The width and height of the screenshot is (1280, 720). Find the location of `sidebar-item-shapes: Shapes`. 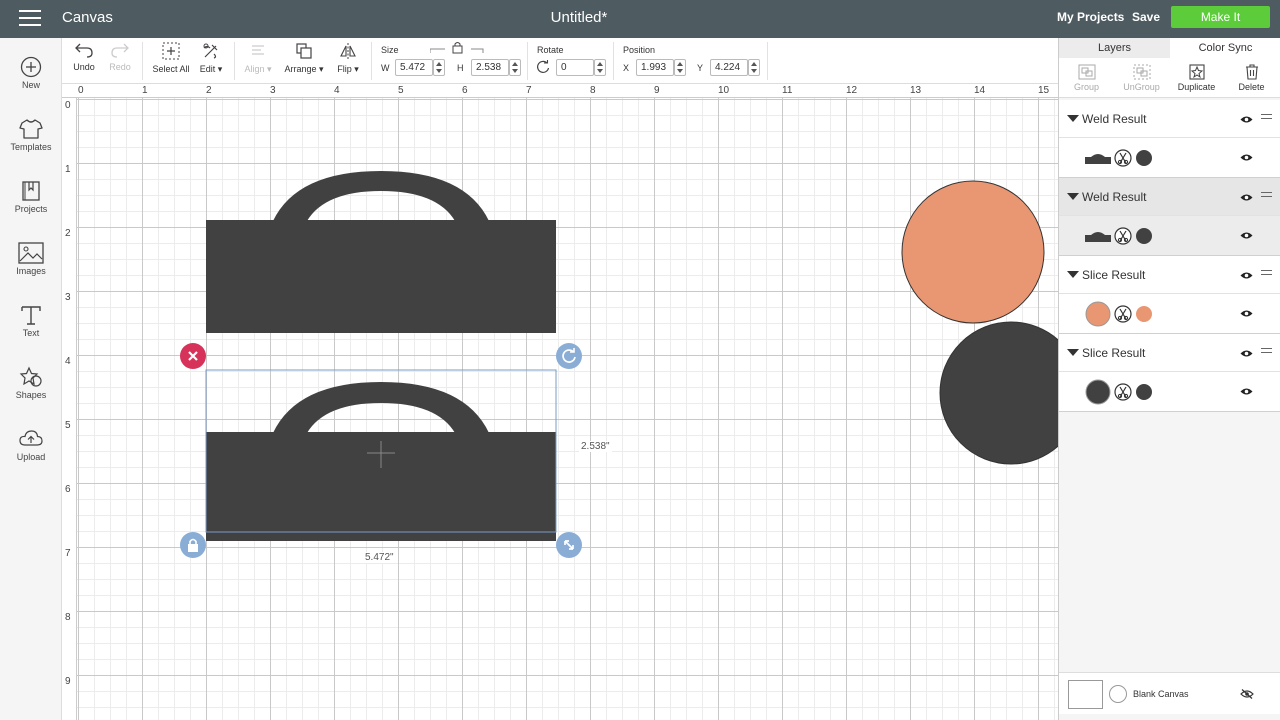

sidebar-item-shapes: Shapes is located at coordinates (31, 383).